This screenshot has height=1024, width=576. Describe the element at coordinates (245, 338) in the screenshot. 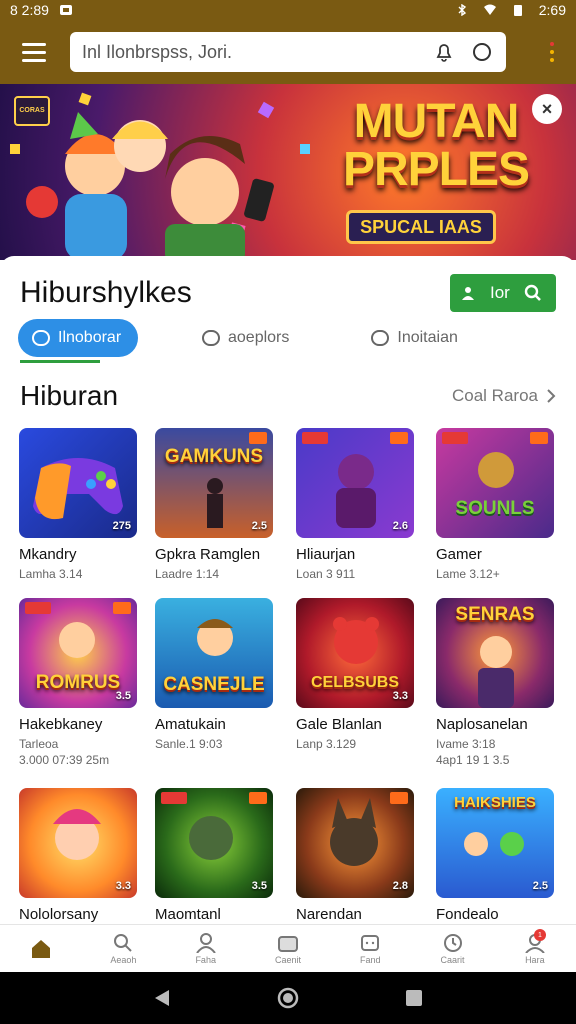

I see `tab-2: aoeplors` at that location.